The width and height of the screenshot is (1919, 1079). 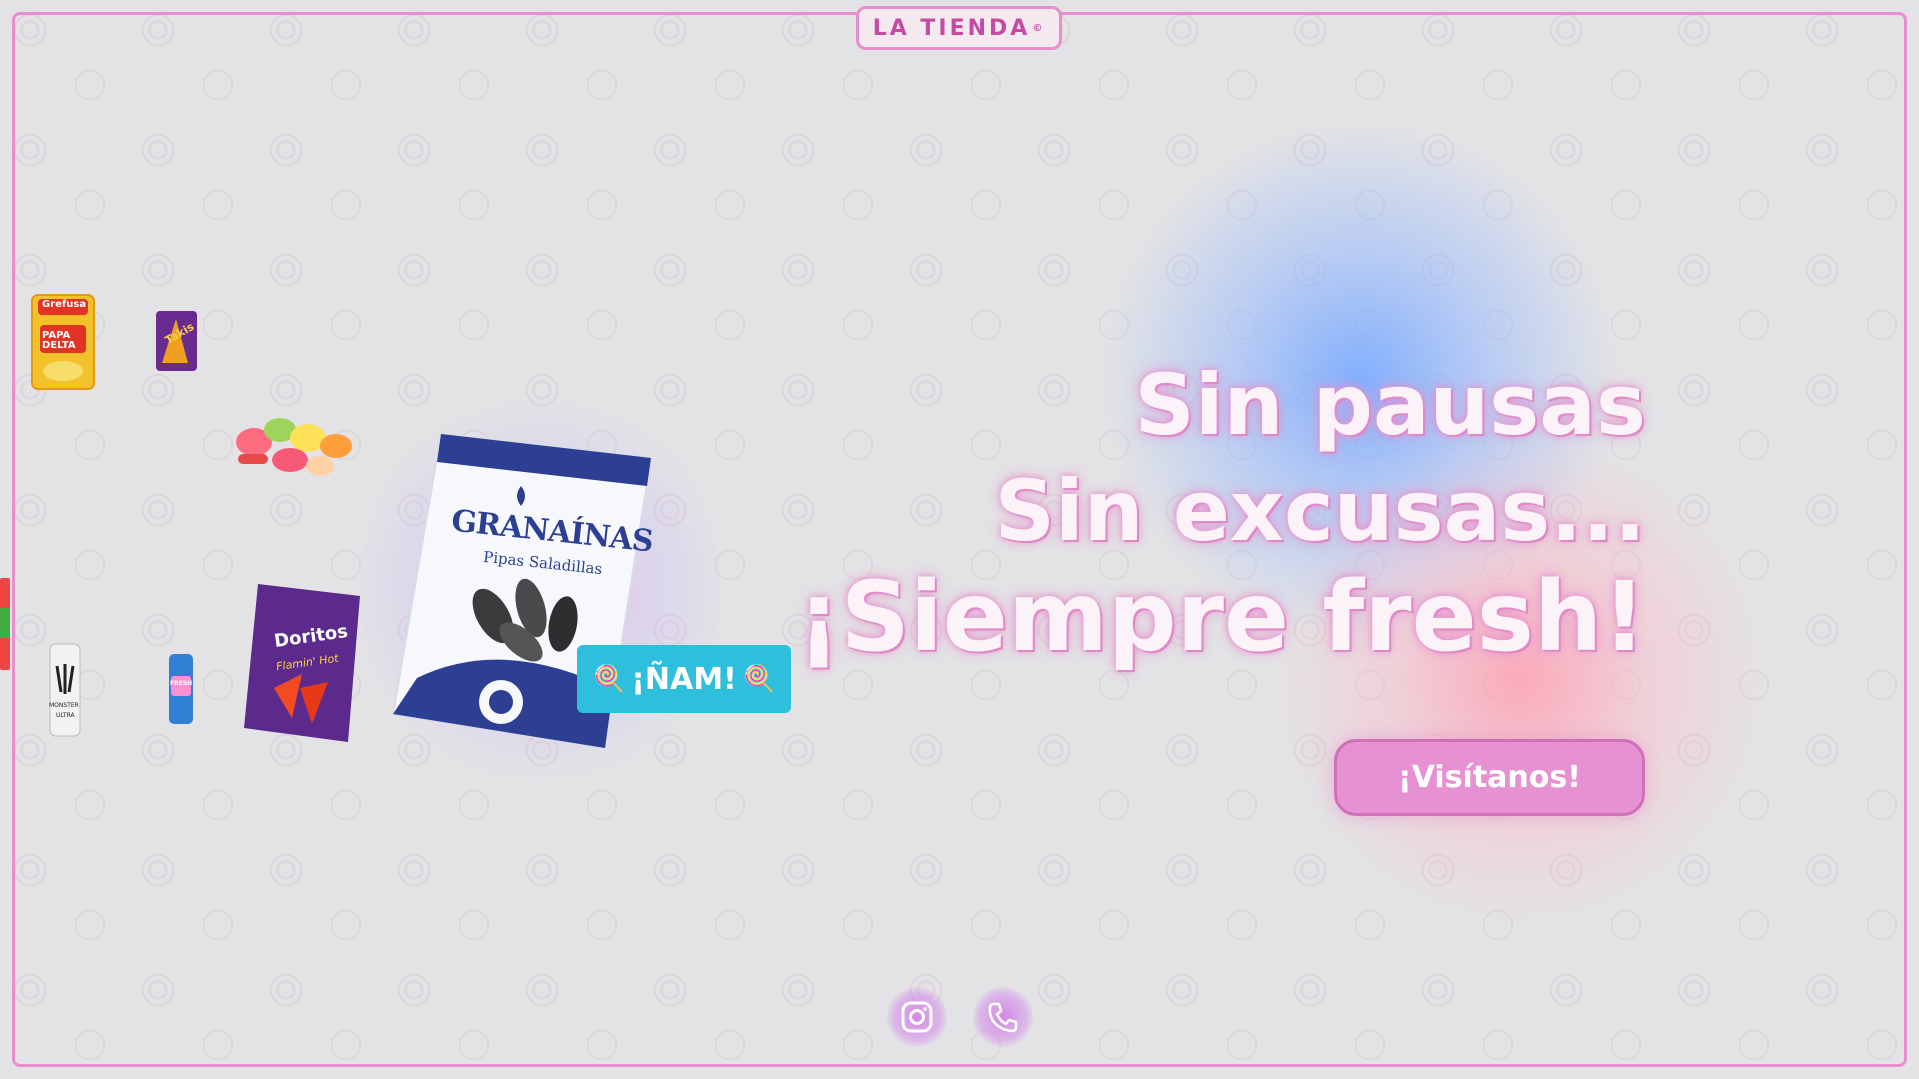 I want to click on doritos-bag: Doritos Flamin' Hot, so click(x=303, y=662).